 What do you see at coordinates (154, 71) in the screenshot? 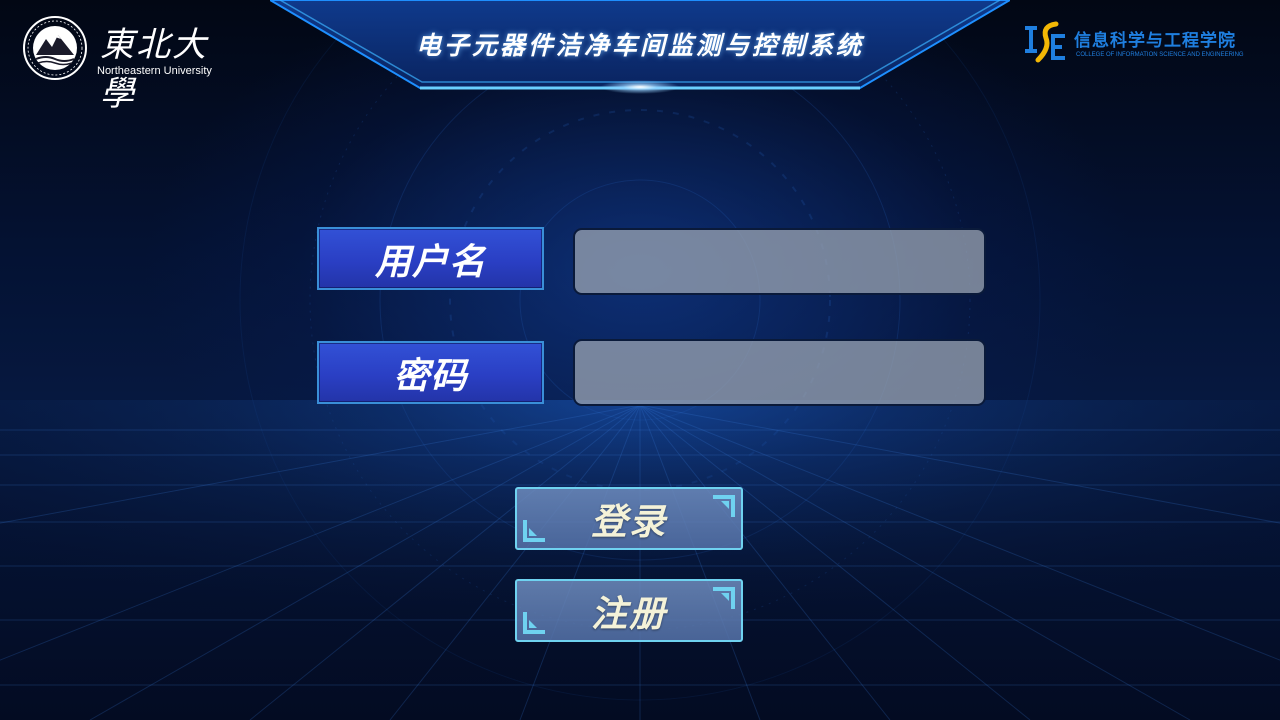
I see `university-name-en: Northeastern University` at bounding box center [154, 71].